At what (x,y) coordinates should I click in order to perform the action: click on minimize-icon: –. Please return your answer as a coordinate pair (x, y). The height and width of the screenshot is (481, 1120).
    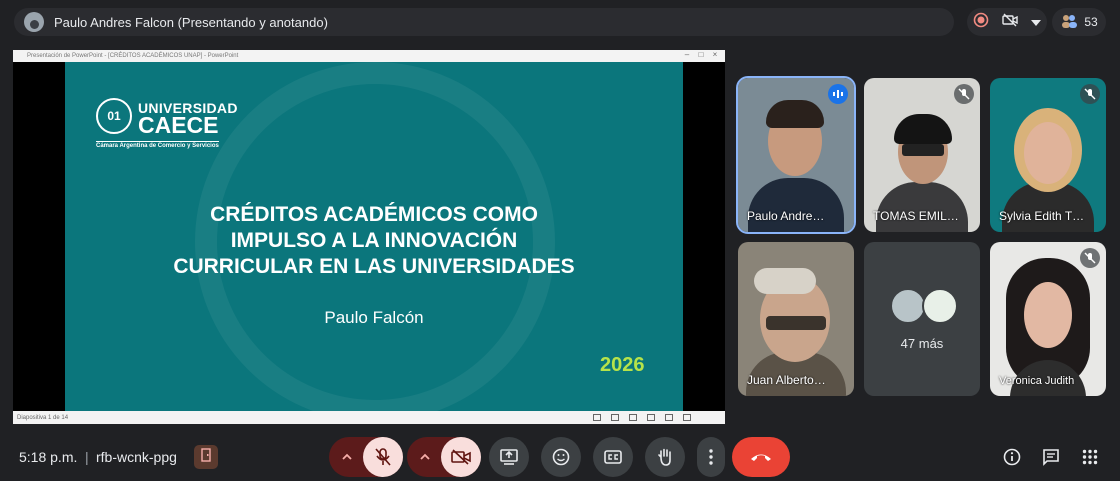
    Looking at the image, I should click on (687, 55).